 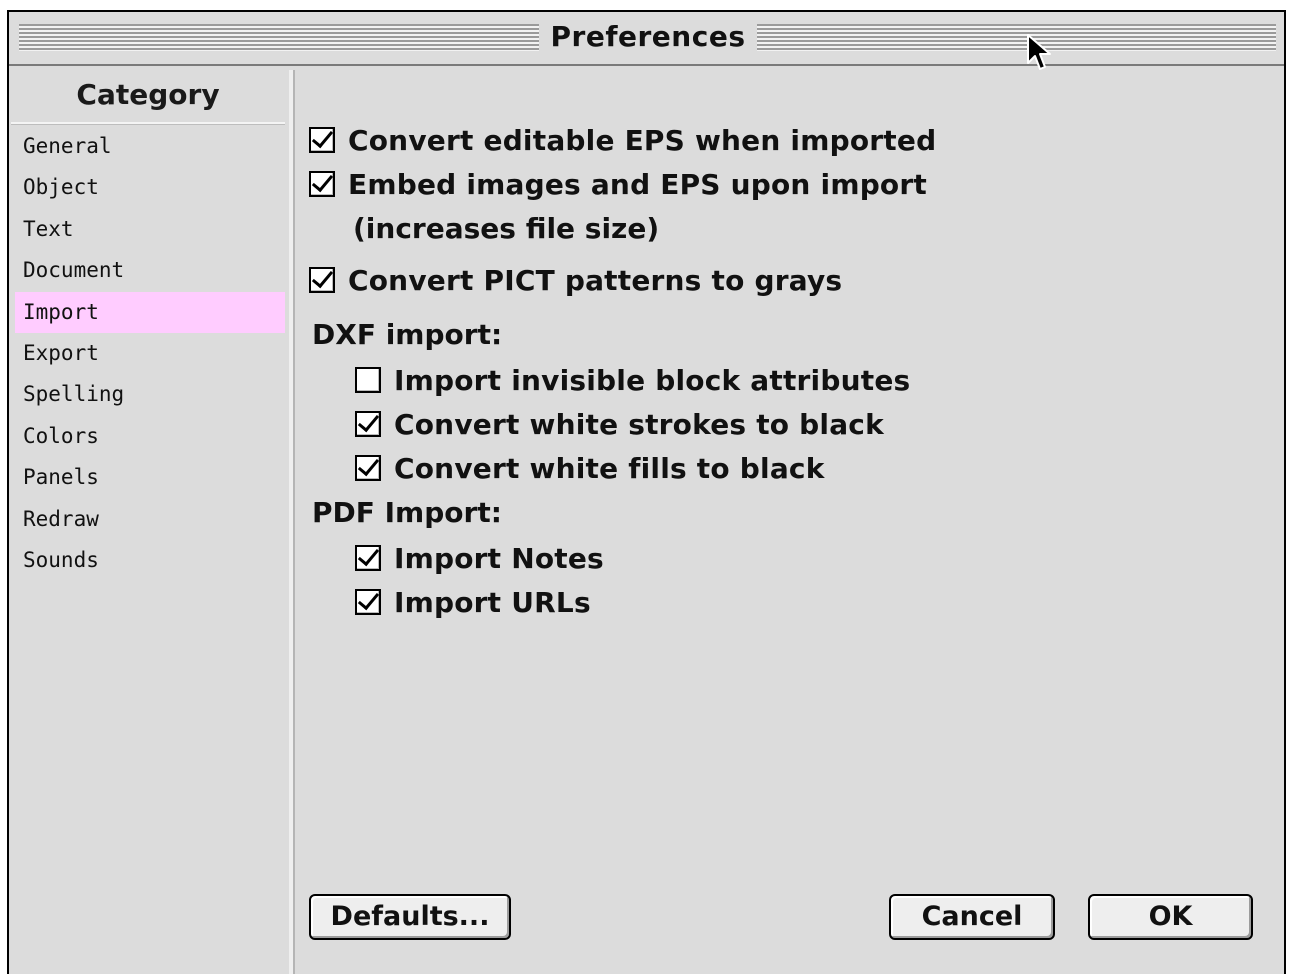 I want to click on category-item-export: Export, so click(x=150, y=353).